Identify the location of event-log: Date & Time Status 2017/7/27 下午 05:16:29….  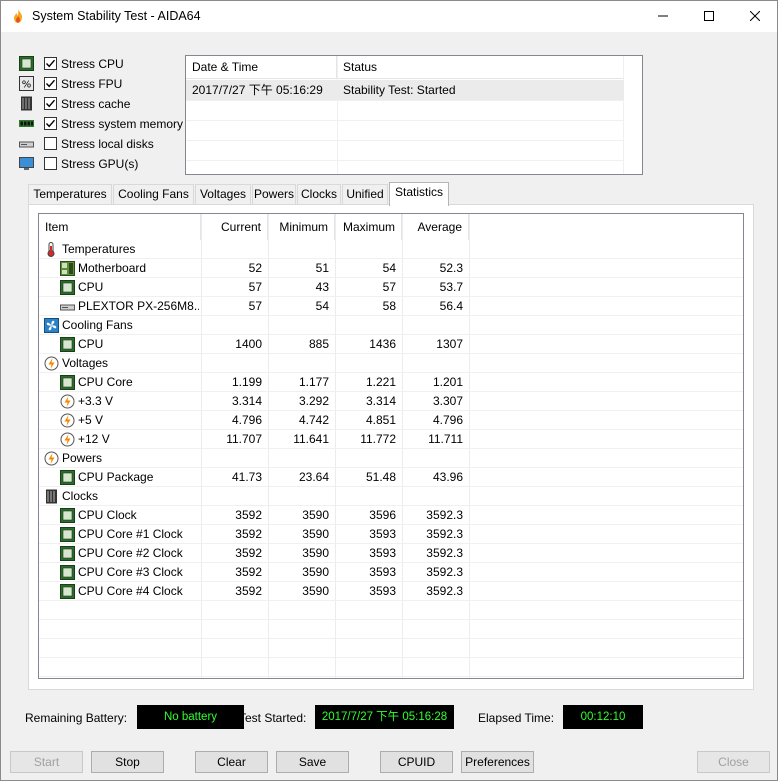
(414, 115).